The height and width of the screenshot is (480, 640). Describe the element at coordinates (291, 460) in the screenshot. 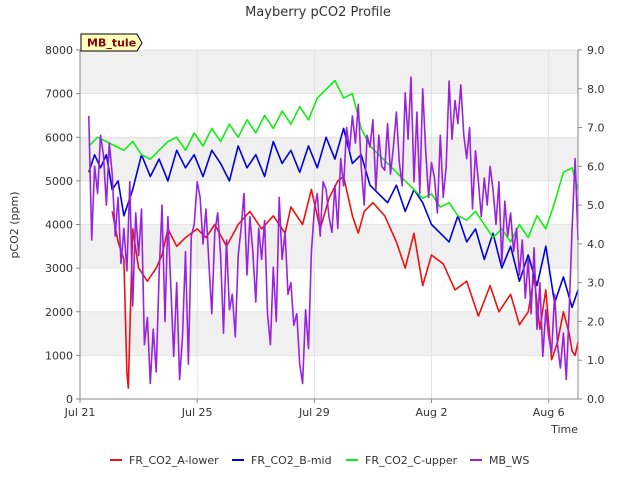

I see `legend-label: FR_CO2_B-mid` at that location.